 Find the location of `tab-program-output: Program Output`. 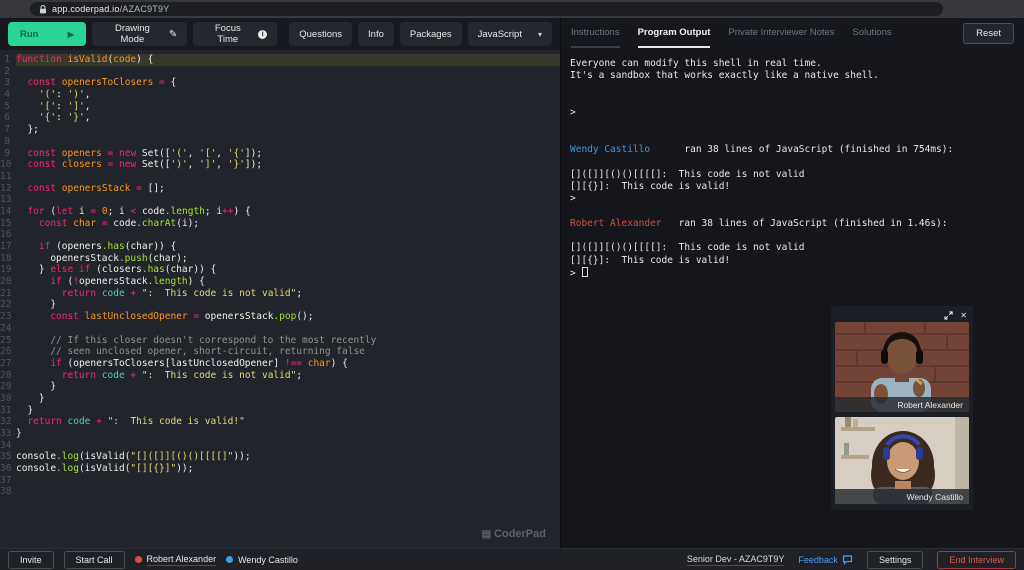

tab-program-output: Program Output is located at coordinates (674, 33).